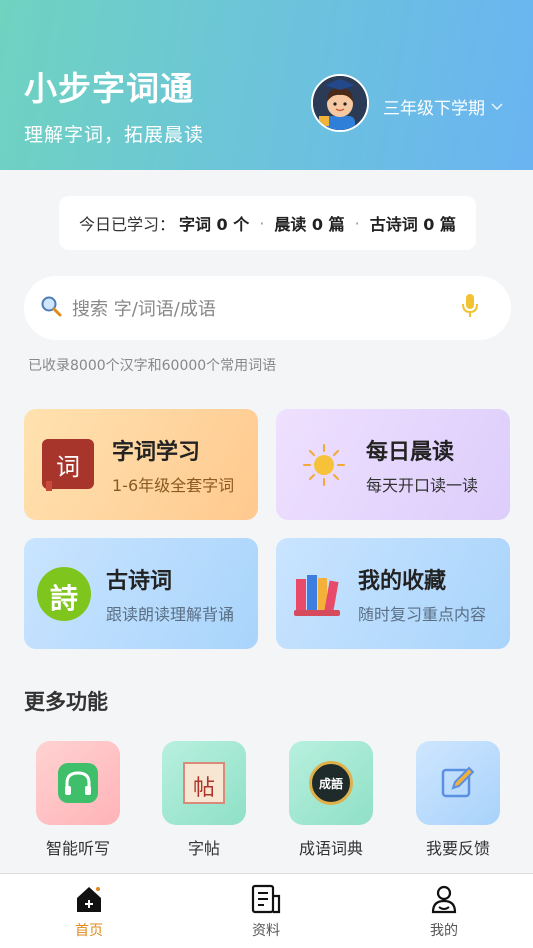 The image size is (533, 948). I want to click on card-favorites: 我的收藏 随时复习重点内容, so click(393, 593).